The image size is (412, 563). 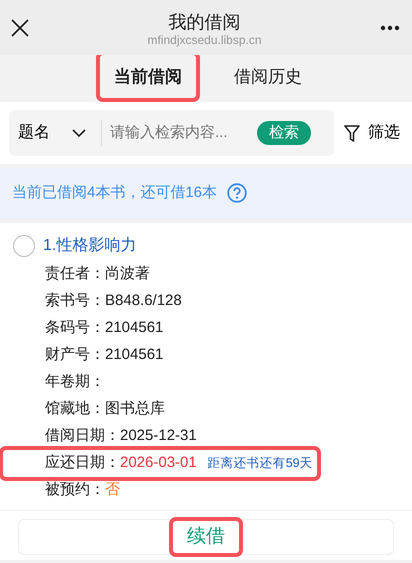 I want to click on more-icon, so click(x=390, y=27).